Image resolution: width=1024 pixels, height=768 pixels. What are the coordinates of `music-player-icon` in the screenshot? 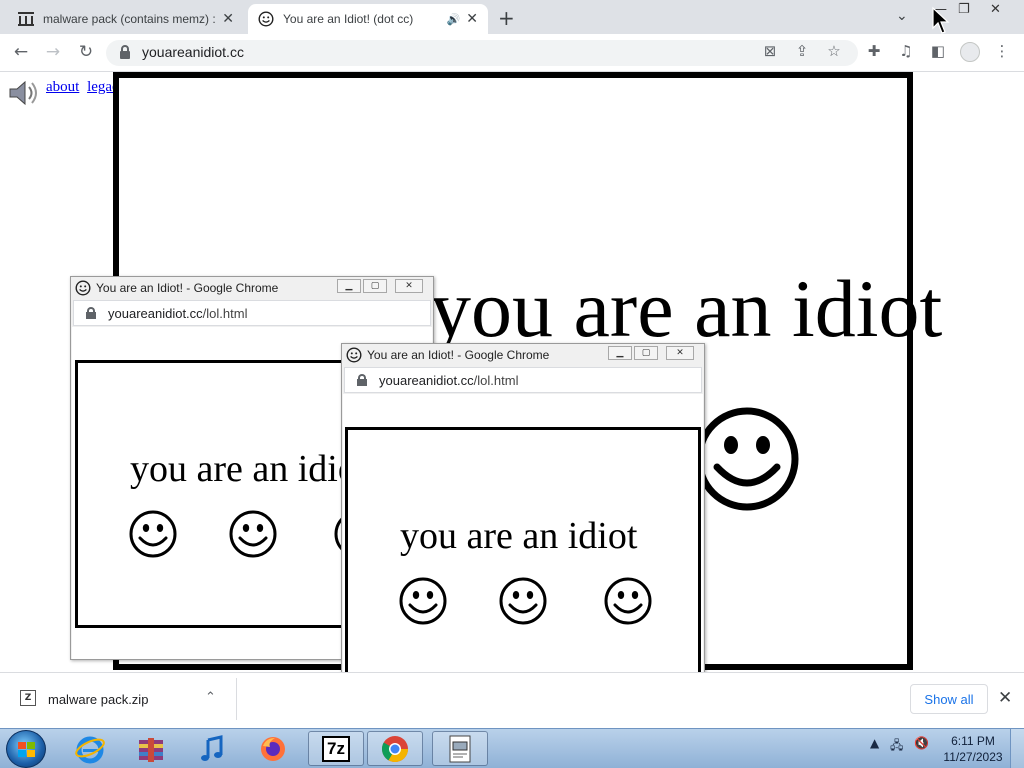 It's located at (212, 748).